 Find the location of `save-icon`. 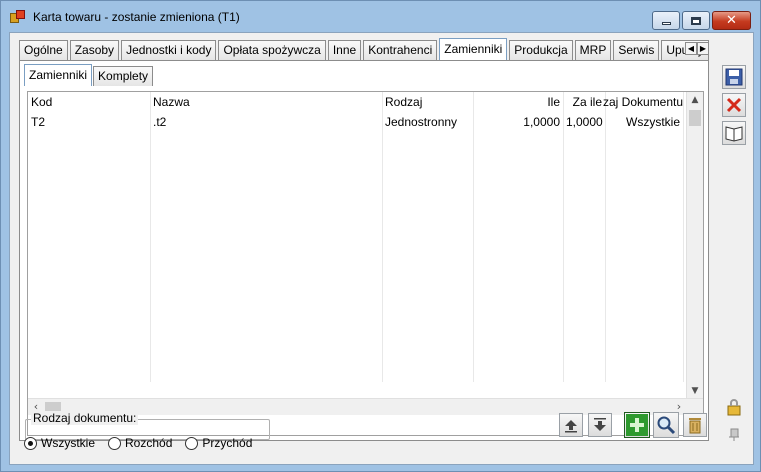

save-icon is located at coordinates (734, 77).